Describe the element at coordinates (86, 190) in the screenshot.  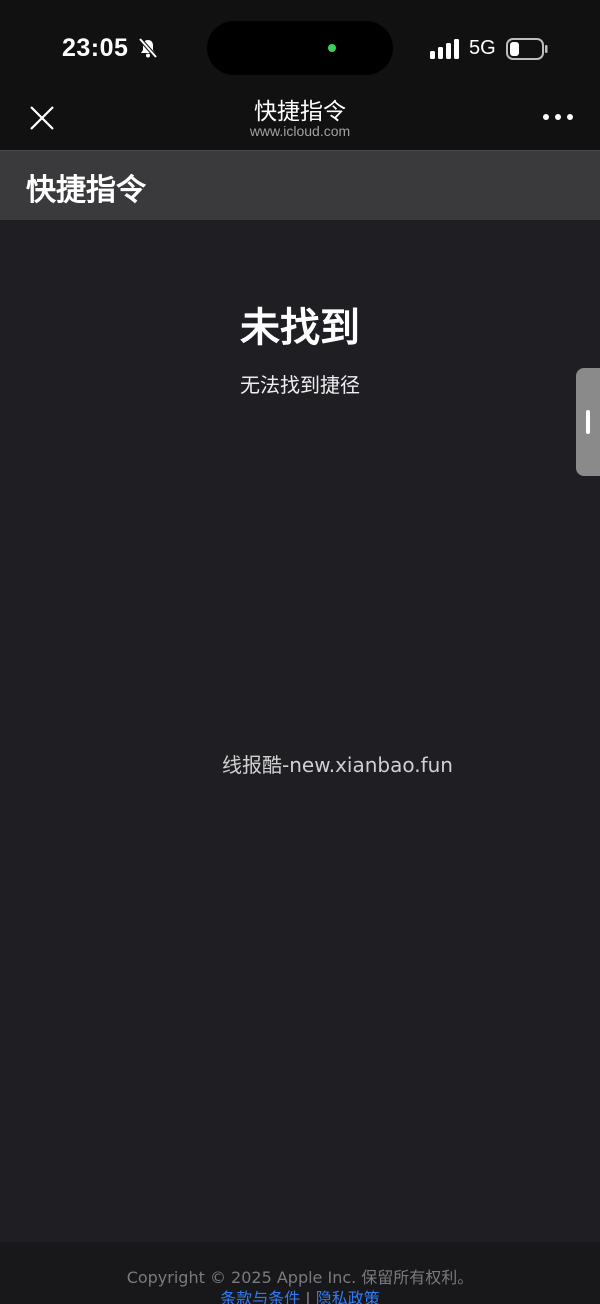
I see `page-title: 快捷指令` at that location.